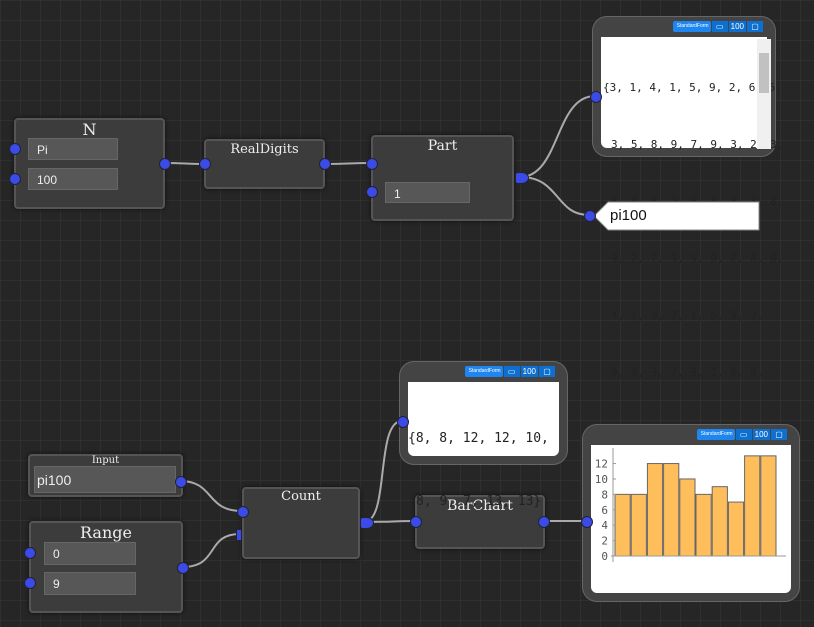 The width and height of the screenshot is (814, 627). I want to click on barchart-in-port, so click(416, 522).